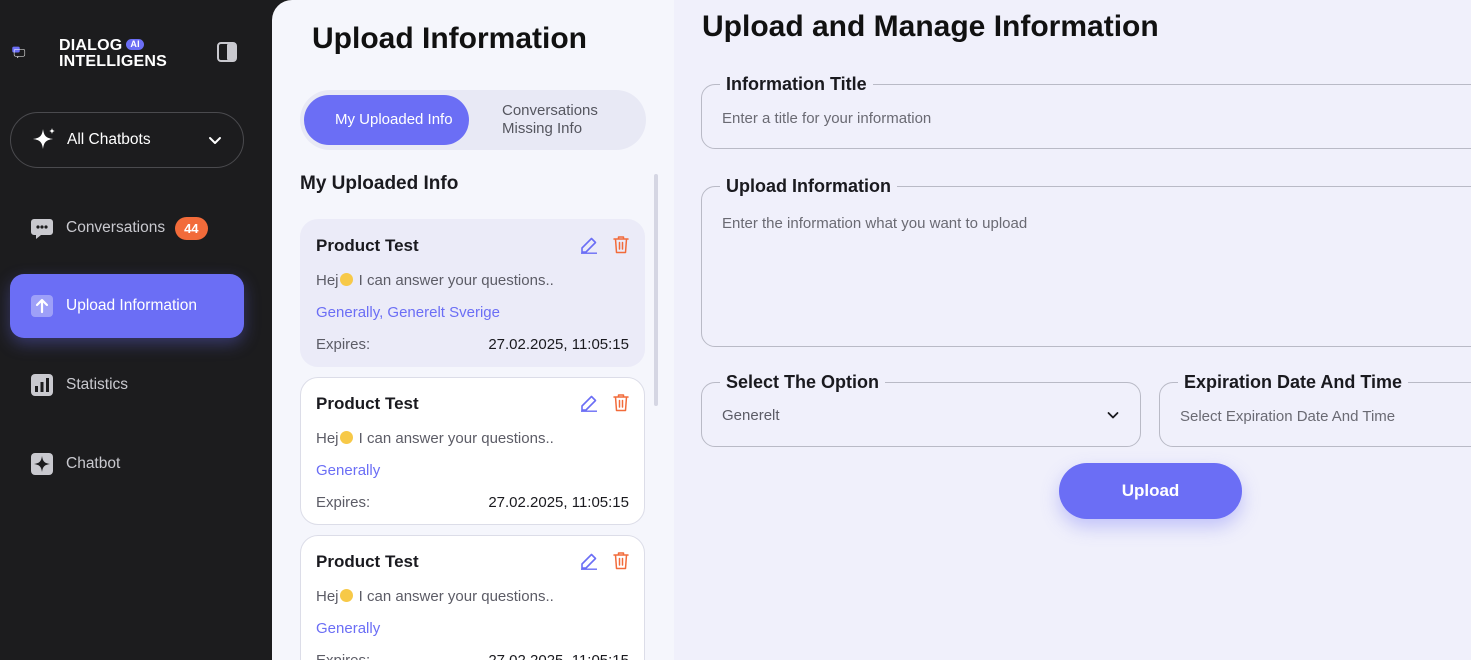 The height and width of the screenshot is (660, 1471). I want to click on upload-arrow-icon, so click(42, 306).